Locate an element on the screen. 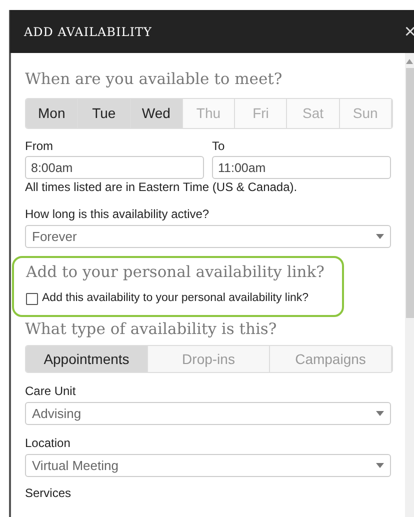  section-heading: What type of availability is this? is located at coordinates (151, 329).